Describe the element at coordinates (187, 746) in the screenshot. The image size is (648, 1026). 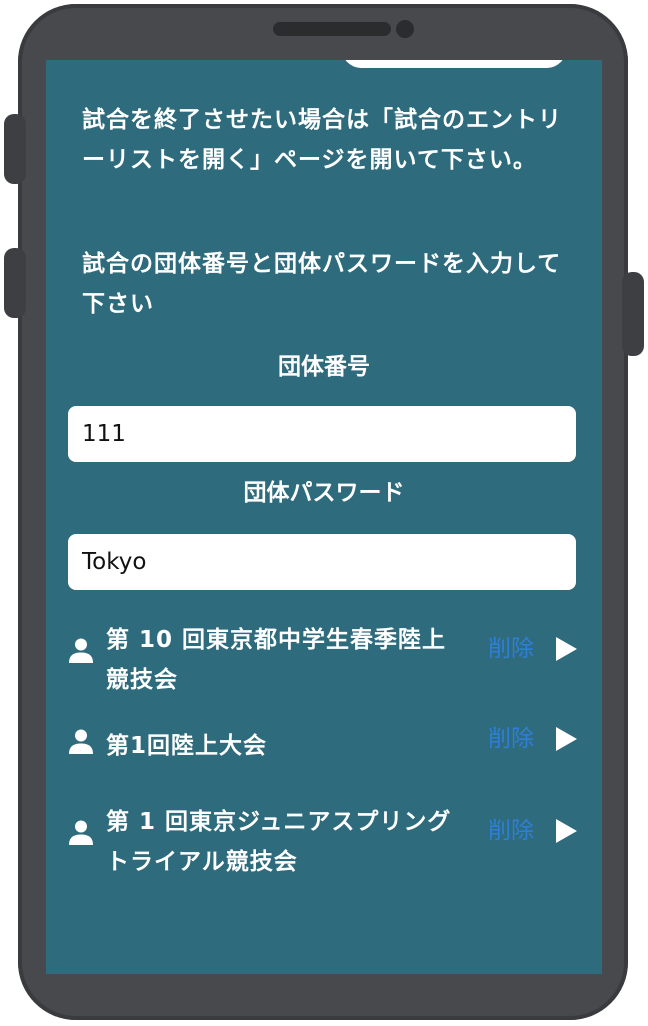
I see `match-title: 第1回陸上大会` at that location.